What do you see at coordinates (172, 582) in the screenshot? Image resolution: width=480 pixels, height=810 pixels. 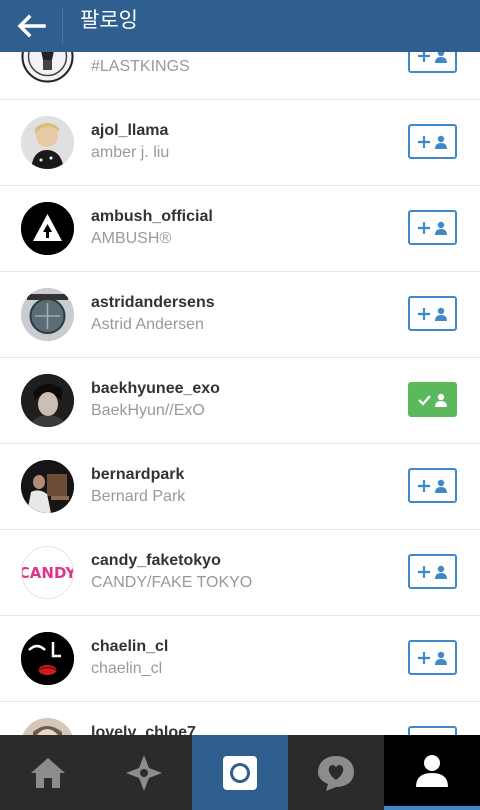 I see `full-name: CANDY/FAKE TOKYO` at bounding box center [172, 582].